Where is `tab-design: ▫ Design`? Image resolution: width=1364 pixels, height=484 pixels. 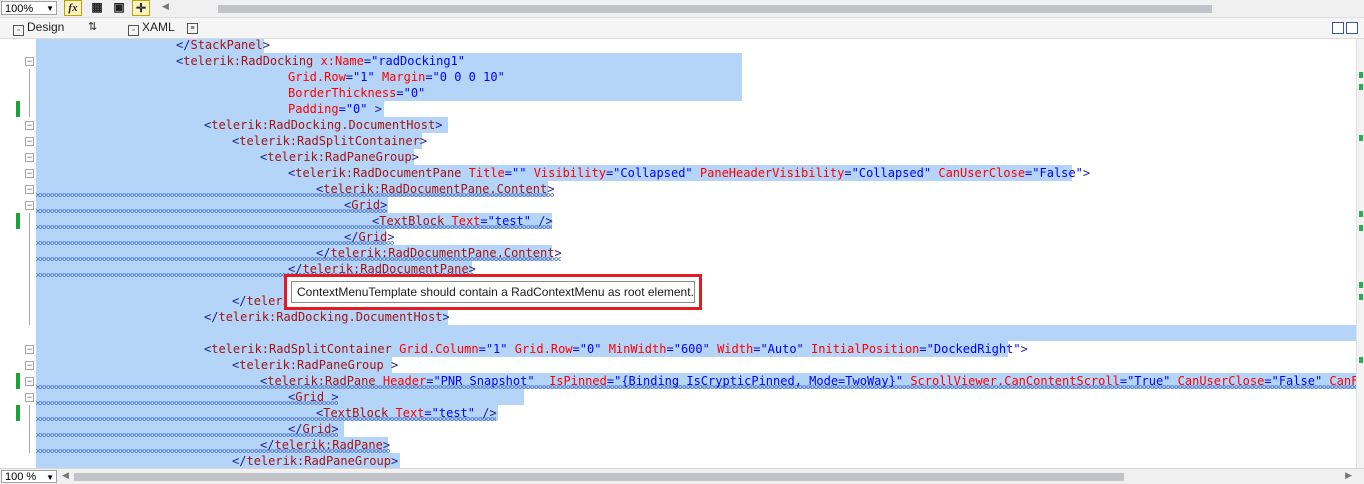 tab-design: ▫ Design is located at coordinates (38, 28).